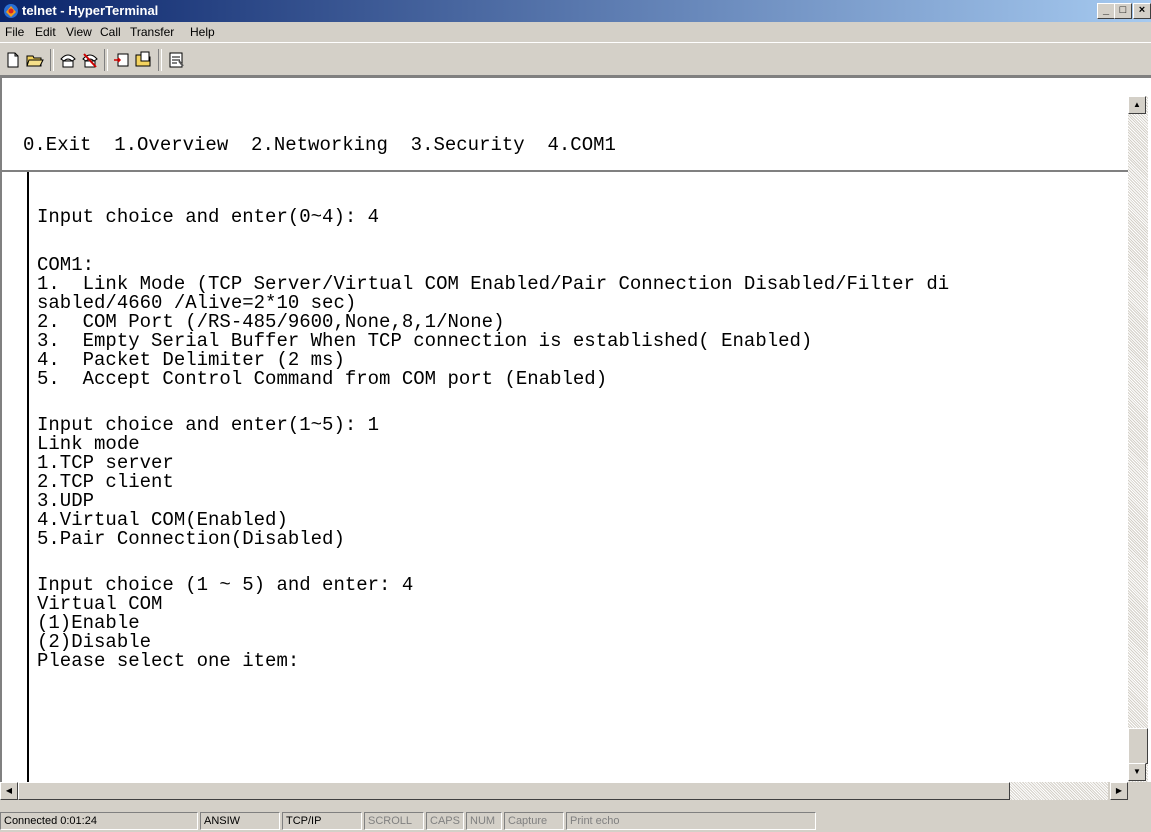 The width and height of the screenshot is (1151, 832). What do you see at coordinates (28, 478) in the screenshot?
I see `terminal-inner-border` at bounding box center [28, 478].